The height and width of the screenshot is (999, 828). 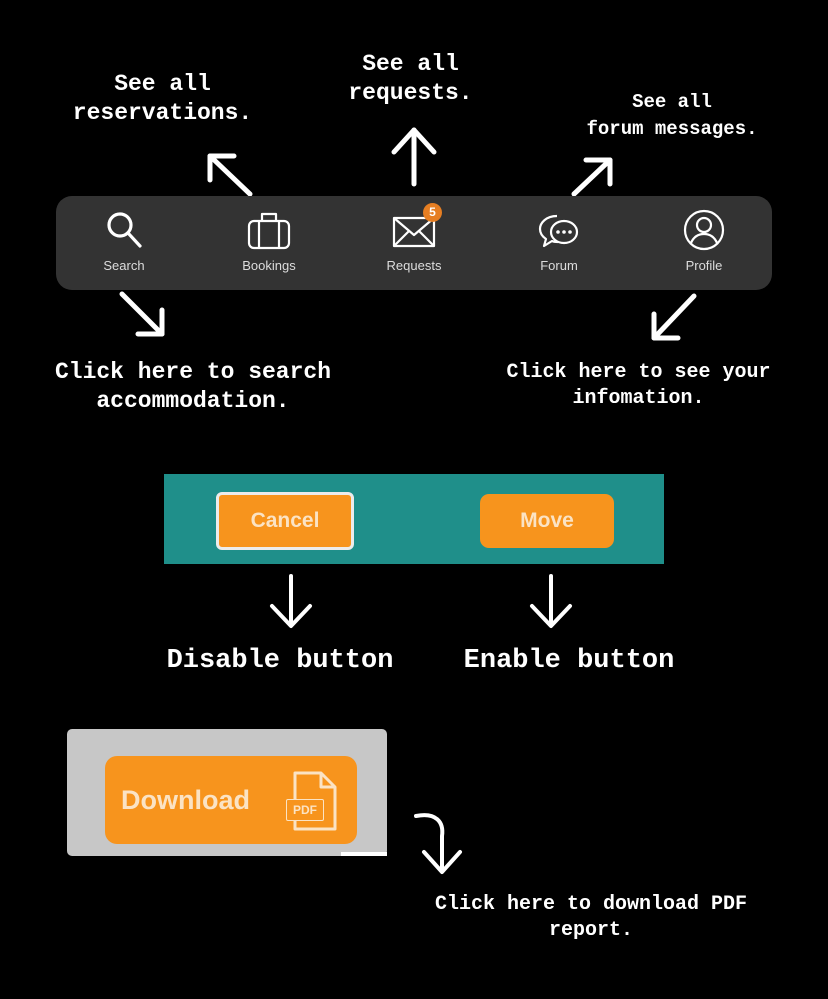 I want to click on arrow-up-right-icon, so click(x=594, y=175).